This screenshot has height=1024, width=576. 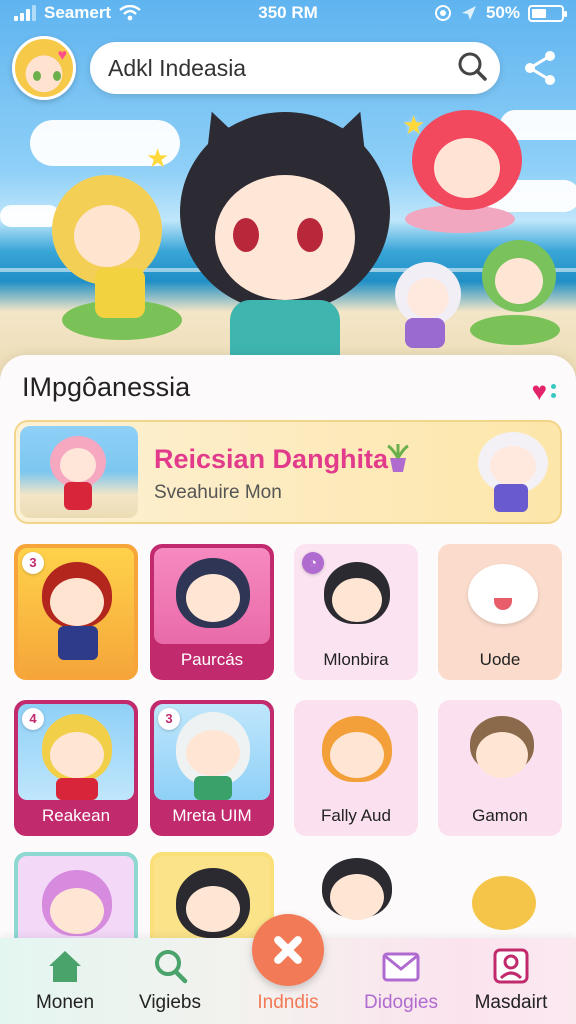 What do you see at coordinates (467, 160) in the screenshot?
I see `character-red-hair-girl` at bounding box center [467, 160].